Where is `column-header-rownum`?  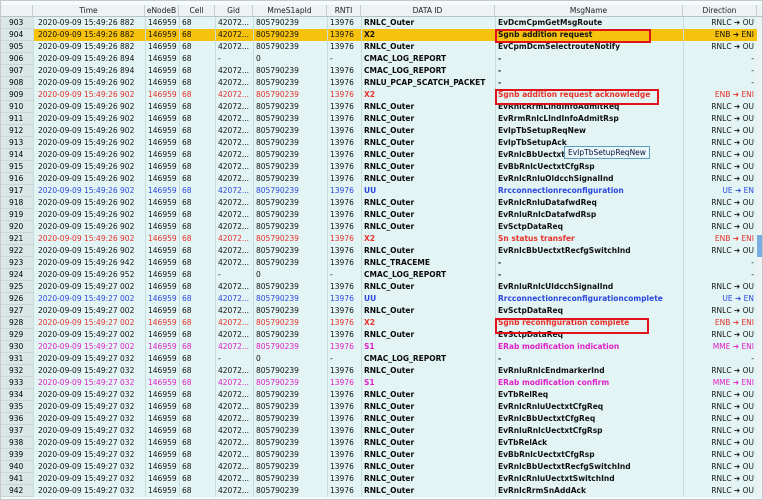
column-header-rownum is located at coordinates (17, 10).